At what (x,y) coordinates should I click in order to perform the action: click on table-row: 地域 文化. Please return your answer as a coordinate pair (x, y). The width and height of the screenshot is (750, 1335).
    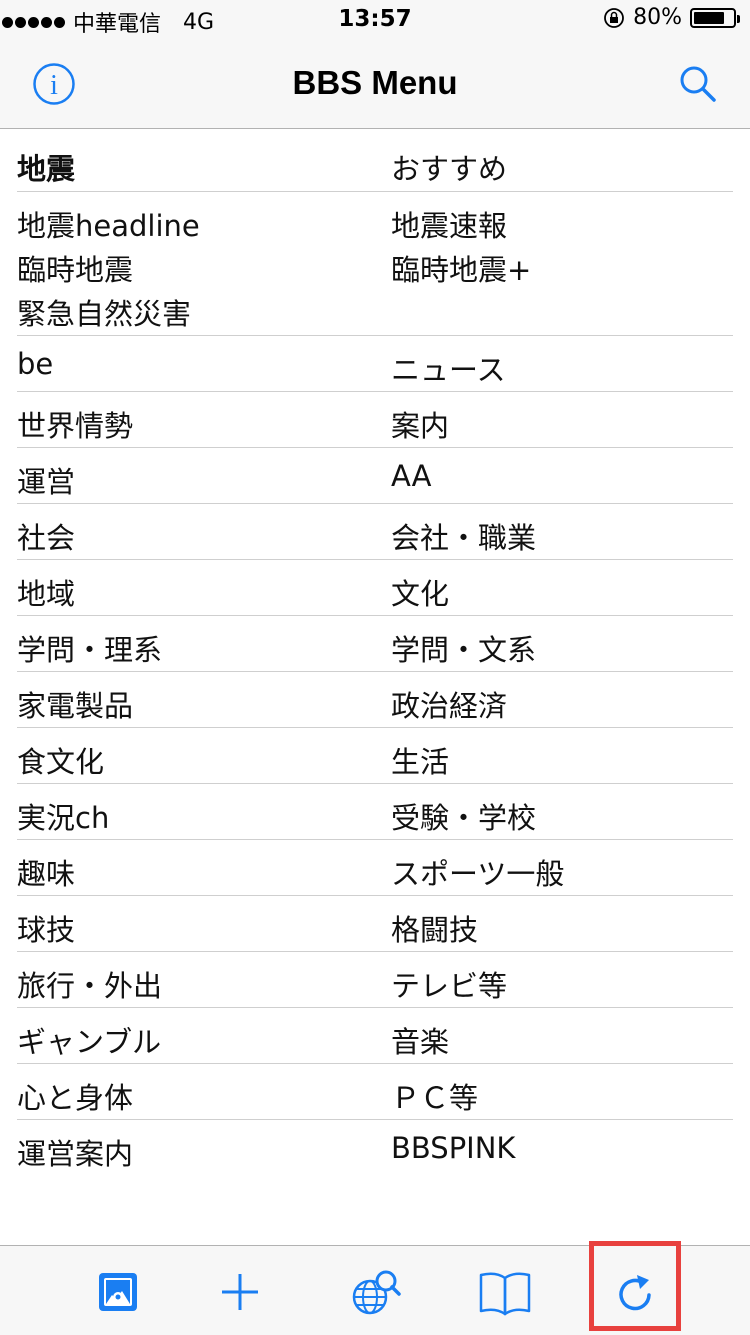
    Looking at the image, I should click on (375, 588).